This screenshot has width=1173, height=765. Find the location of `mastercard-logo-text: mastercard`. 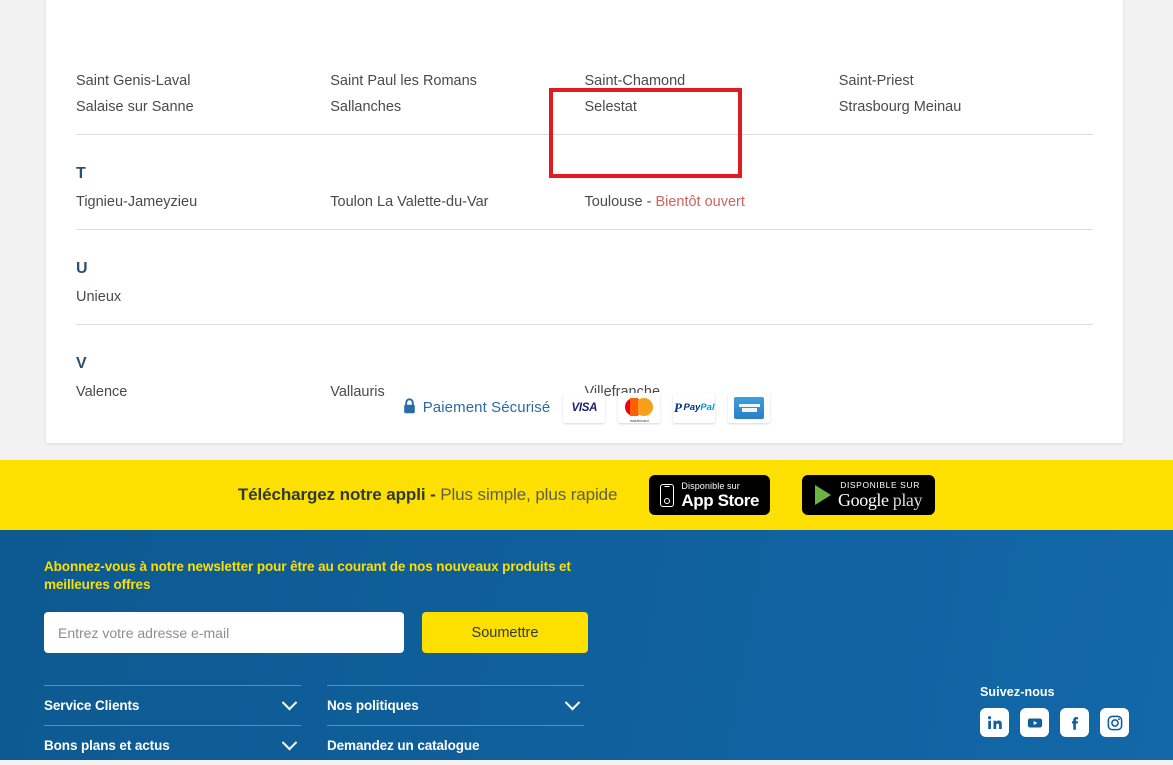

mastercard-logo-text: mastercard is located at coordinates (639, 421).